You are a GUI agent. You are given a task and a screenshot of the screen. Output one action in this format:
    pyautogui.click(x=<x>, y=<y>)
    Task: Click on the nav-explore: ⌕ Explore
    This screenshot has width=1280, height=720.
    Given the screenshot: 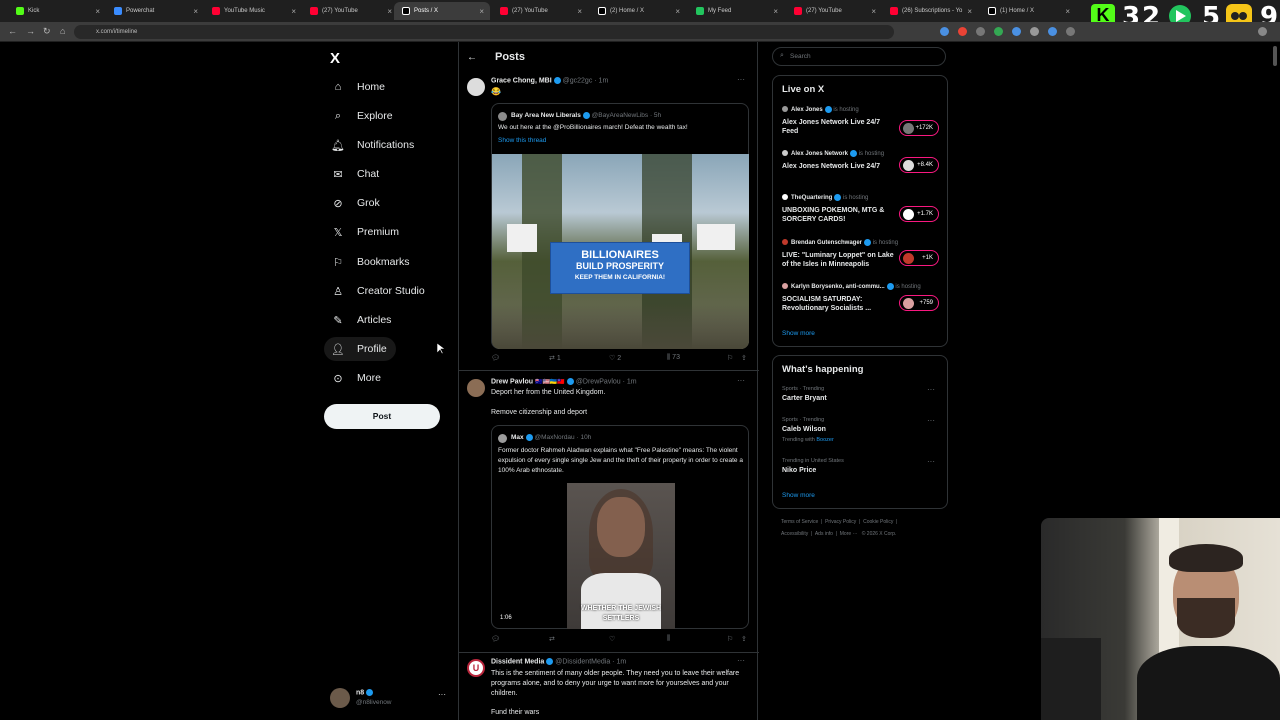 What is the action you would take?
    pyautogui.click(x=358, y=116)
    